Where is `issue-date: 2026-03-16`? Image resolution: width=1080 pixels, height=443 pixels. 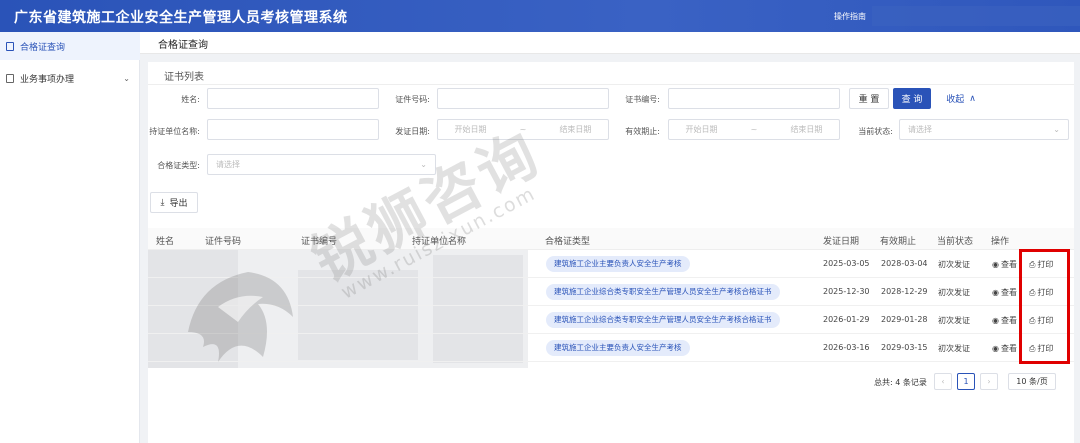 issue-date: 2026-03-16 is located at coordinates (846, 347).